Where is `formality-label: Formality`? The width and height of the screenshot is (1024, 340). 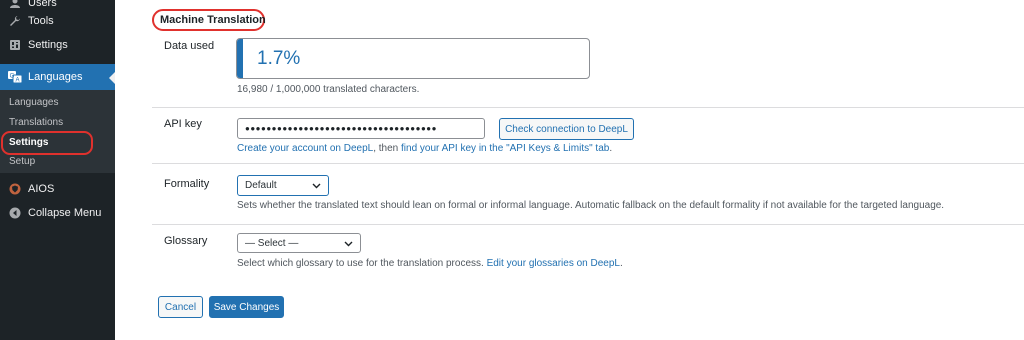 formality-label: Formality is located at coordinates (187, 184).